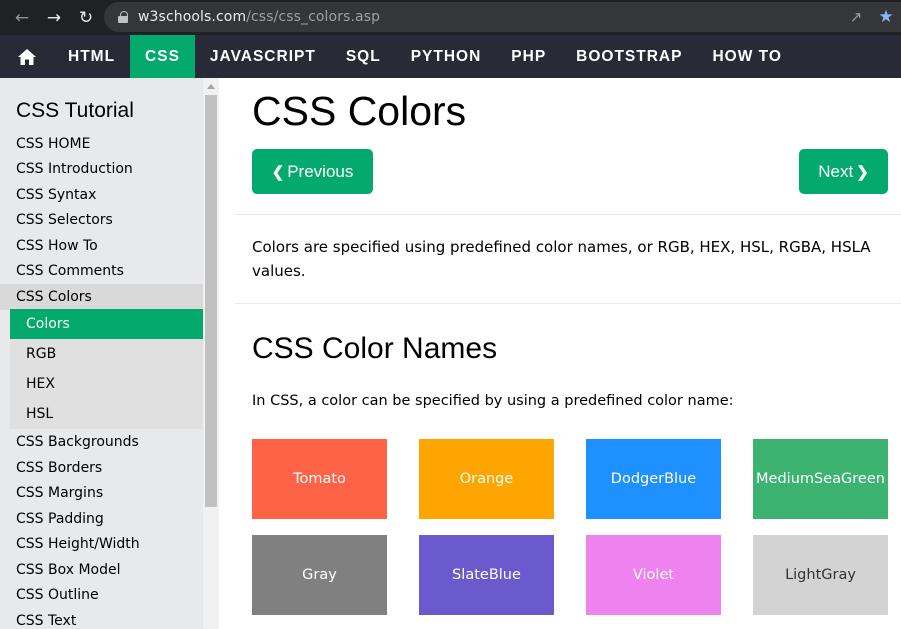 The width and height of the screenshot is (901, 629). I want to click on sidebar-item-css-borders: CSS Borders, so click(59, 468).